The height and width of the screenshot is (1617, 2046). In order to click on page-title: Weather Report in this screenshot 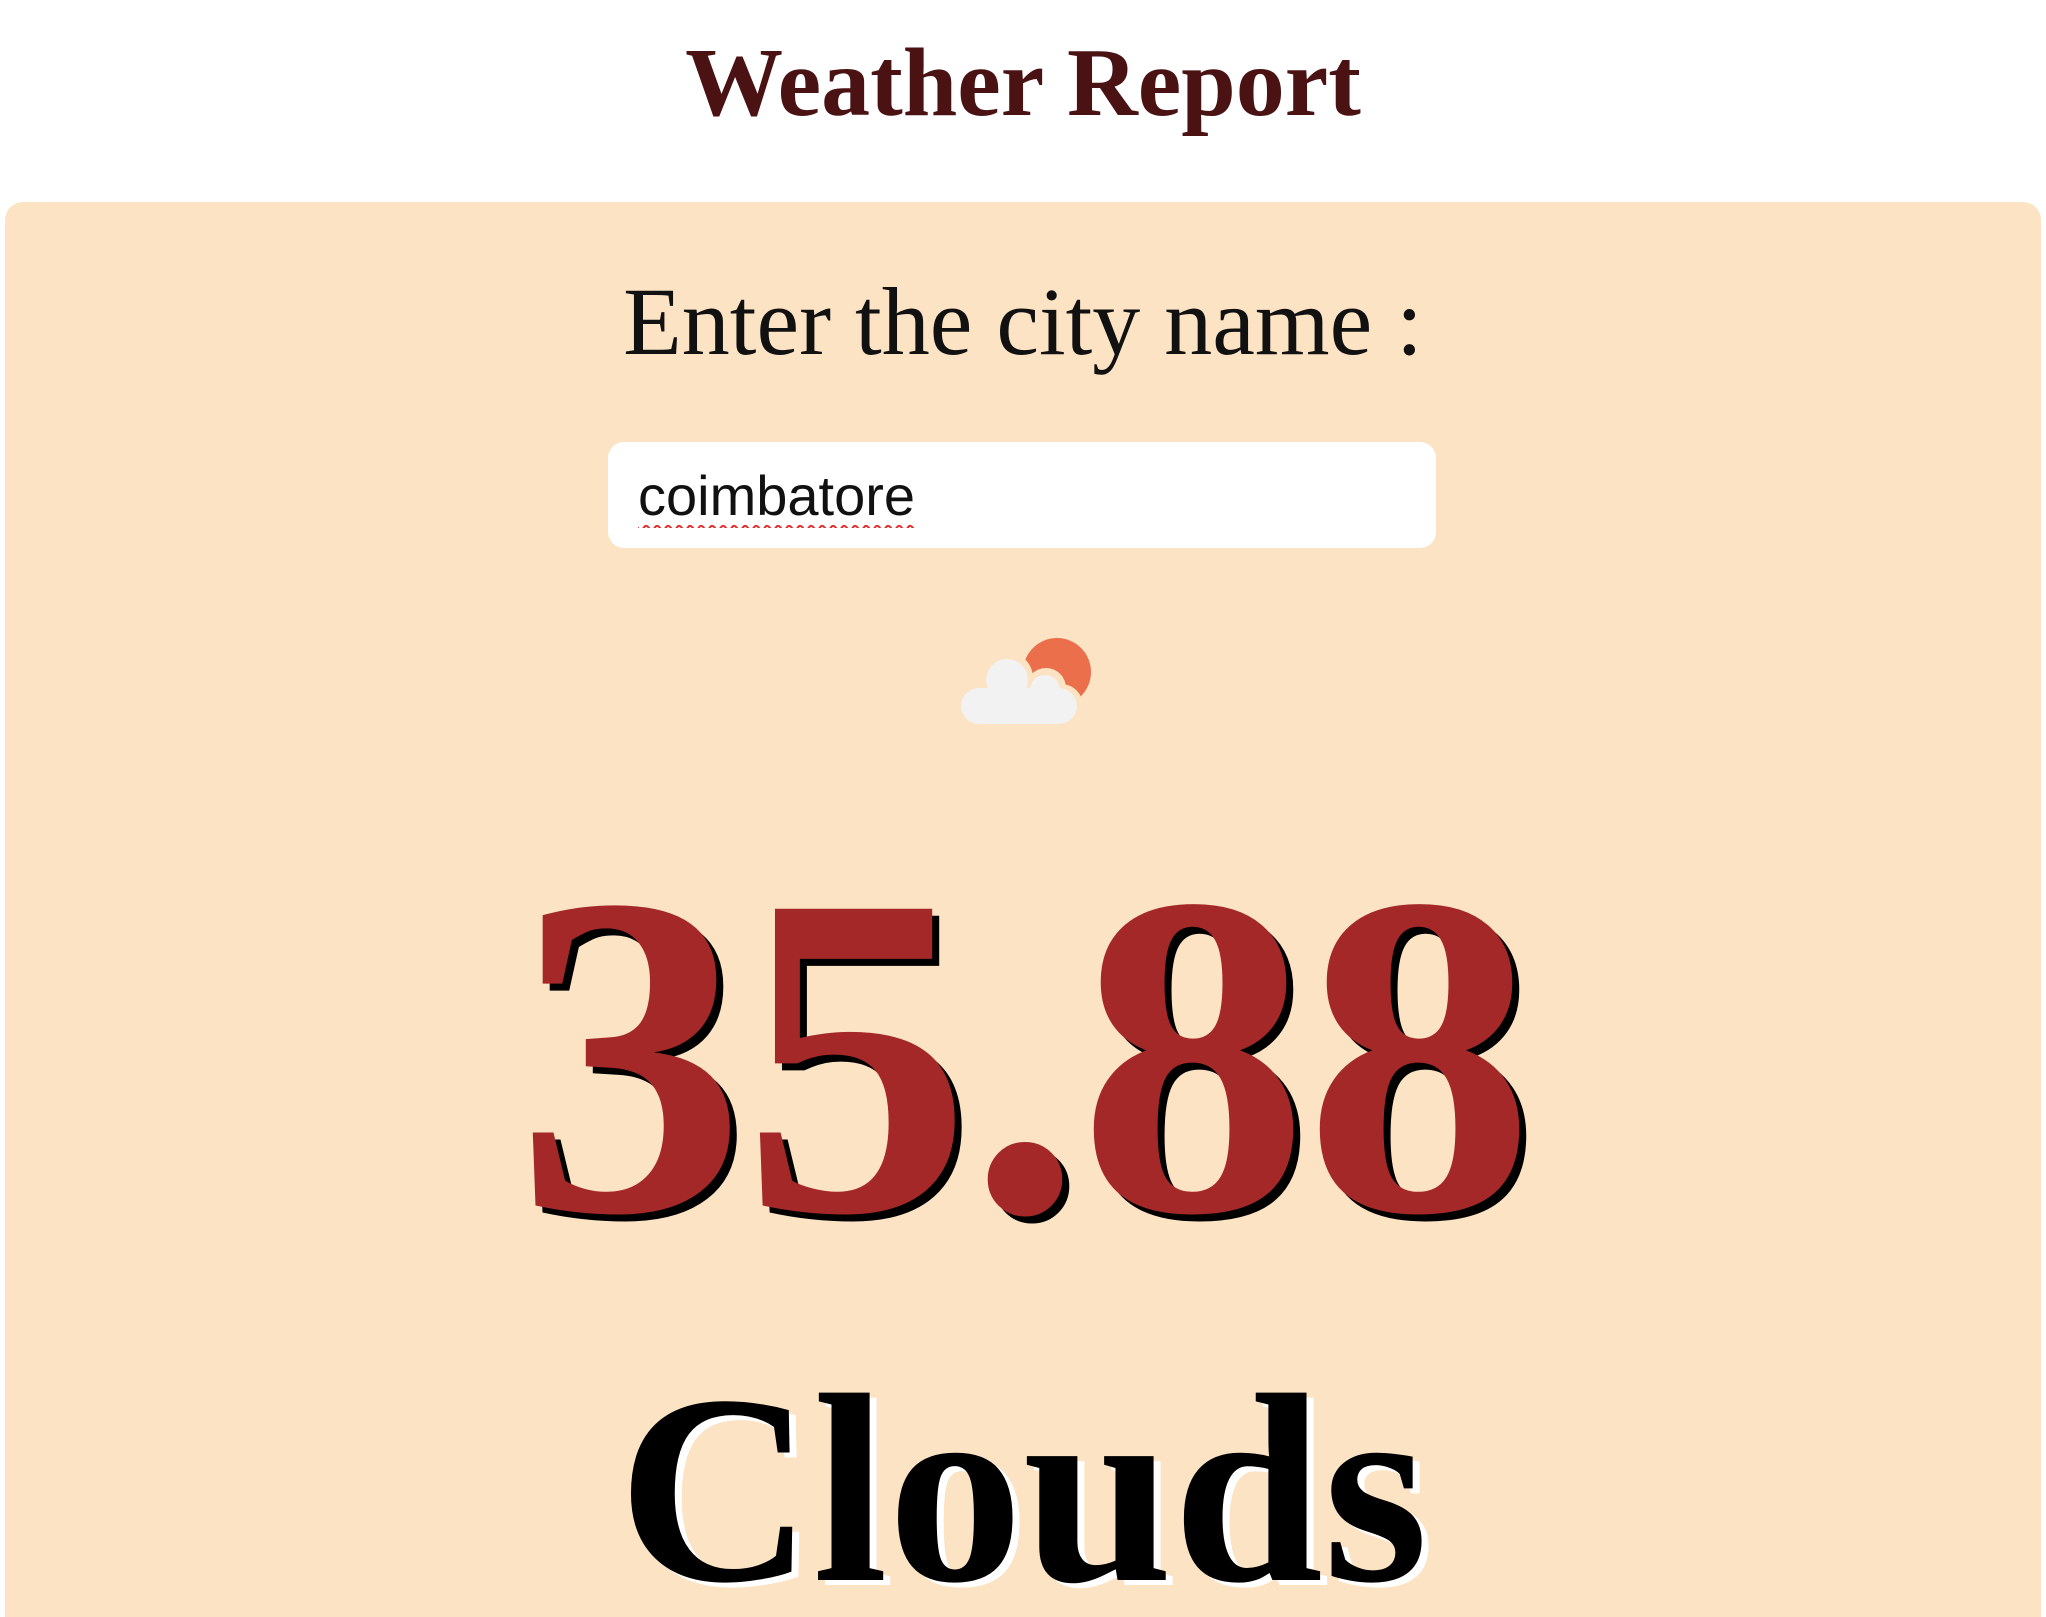, I will do `click(1023, 83)`.